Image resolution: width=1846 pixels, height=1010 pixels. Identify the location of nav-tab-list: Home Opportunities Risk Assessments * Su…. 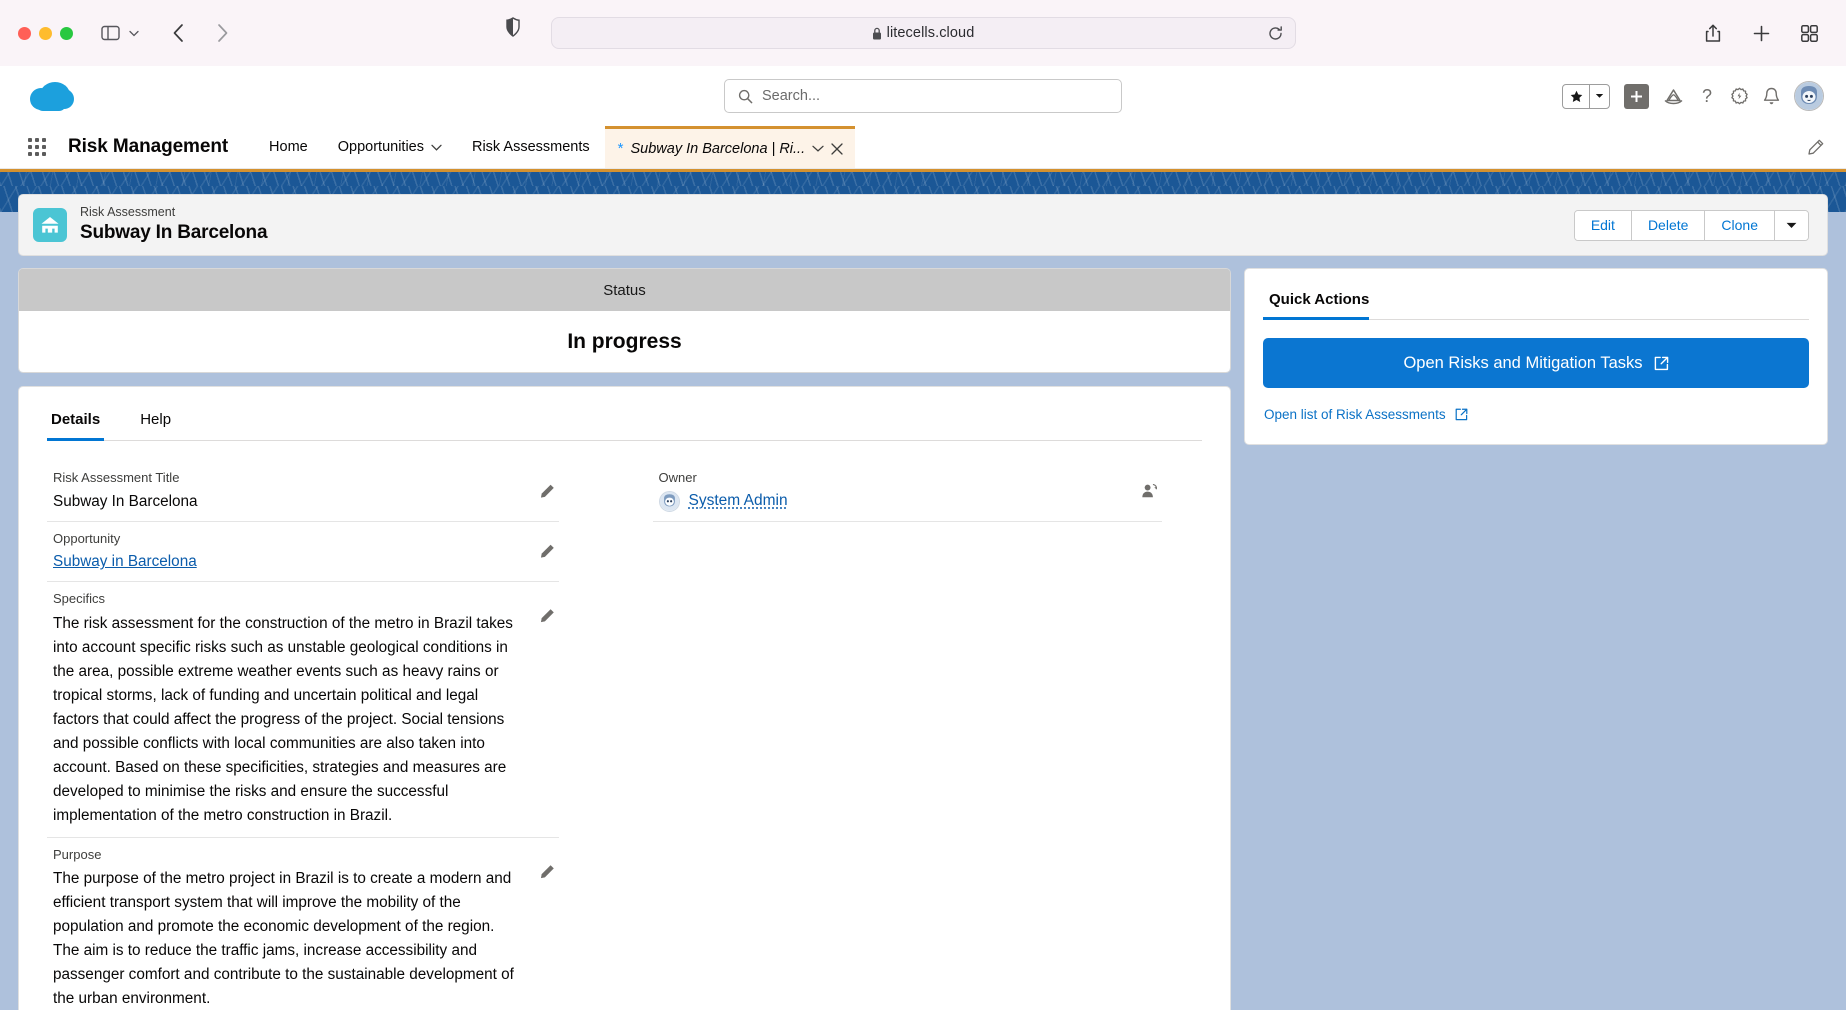
(555, 147).